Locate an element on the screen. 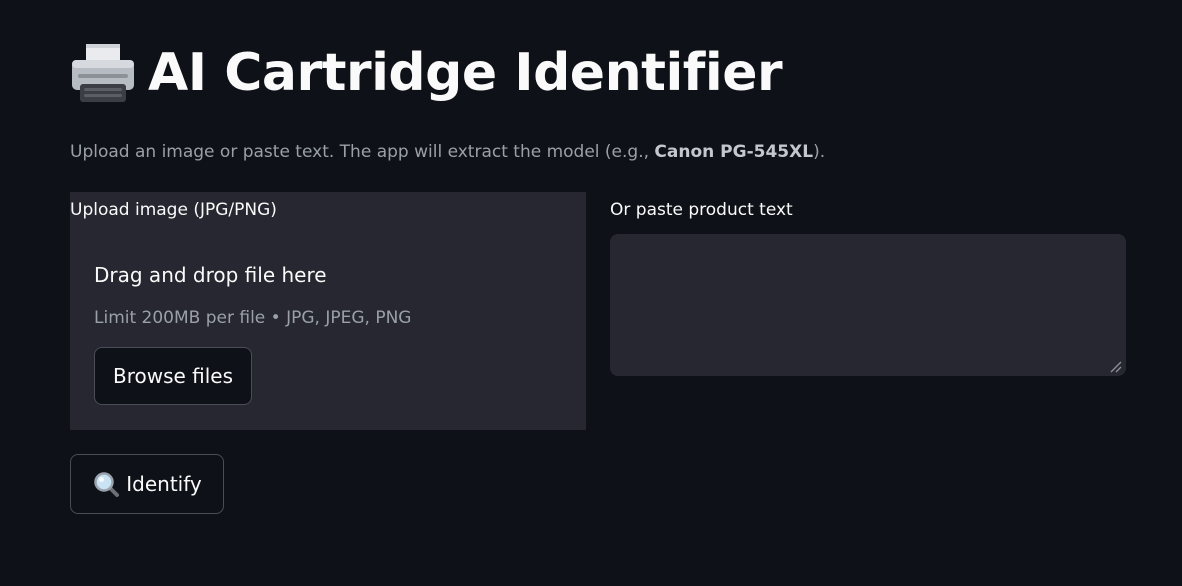 This screenshot has height=586, width=1182. dropzone-title: Drag and drop file here is located at coordinates (210, 275).